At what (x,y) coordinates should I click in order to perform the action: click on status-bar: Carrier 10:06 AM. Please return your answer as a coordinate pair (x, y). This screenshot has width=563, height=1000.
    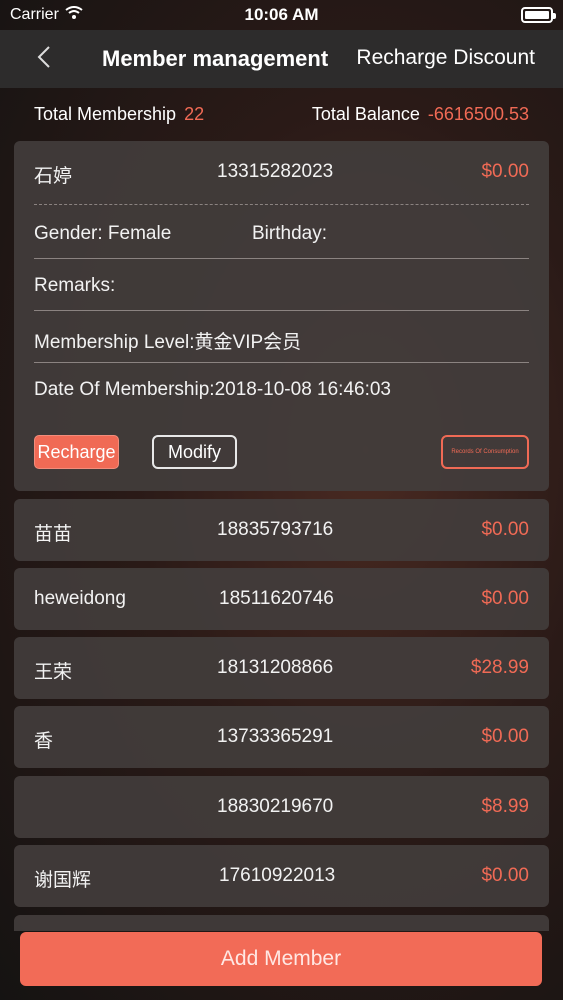
    Looking at the image, I should click on (281, 15).